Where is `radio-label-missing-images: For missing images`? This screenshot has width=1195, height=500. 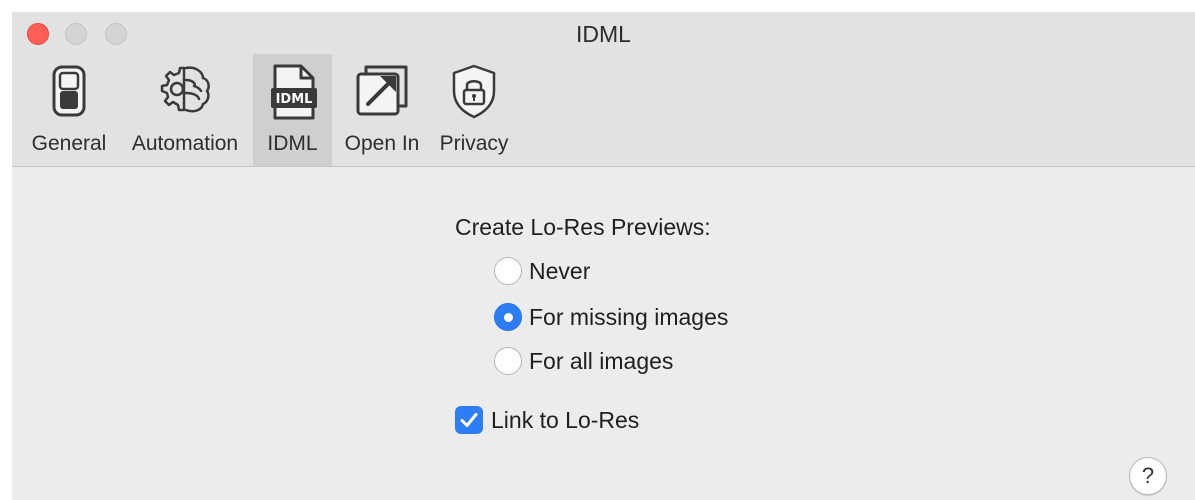
radio-label-missing-images: For missing images is located at coordinates (629, 316).